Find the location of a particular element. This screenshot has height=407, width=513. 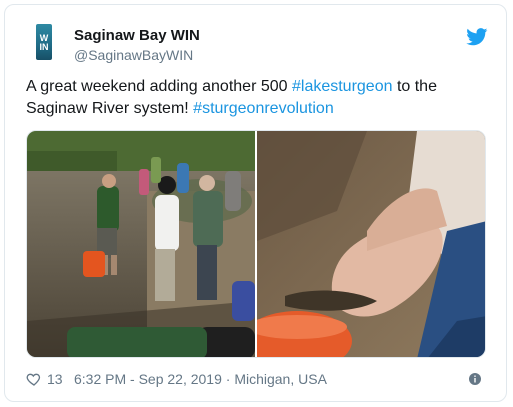

info-icon is located at coordinates (475, 379).